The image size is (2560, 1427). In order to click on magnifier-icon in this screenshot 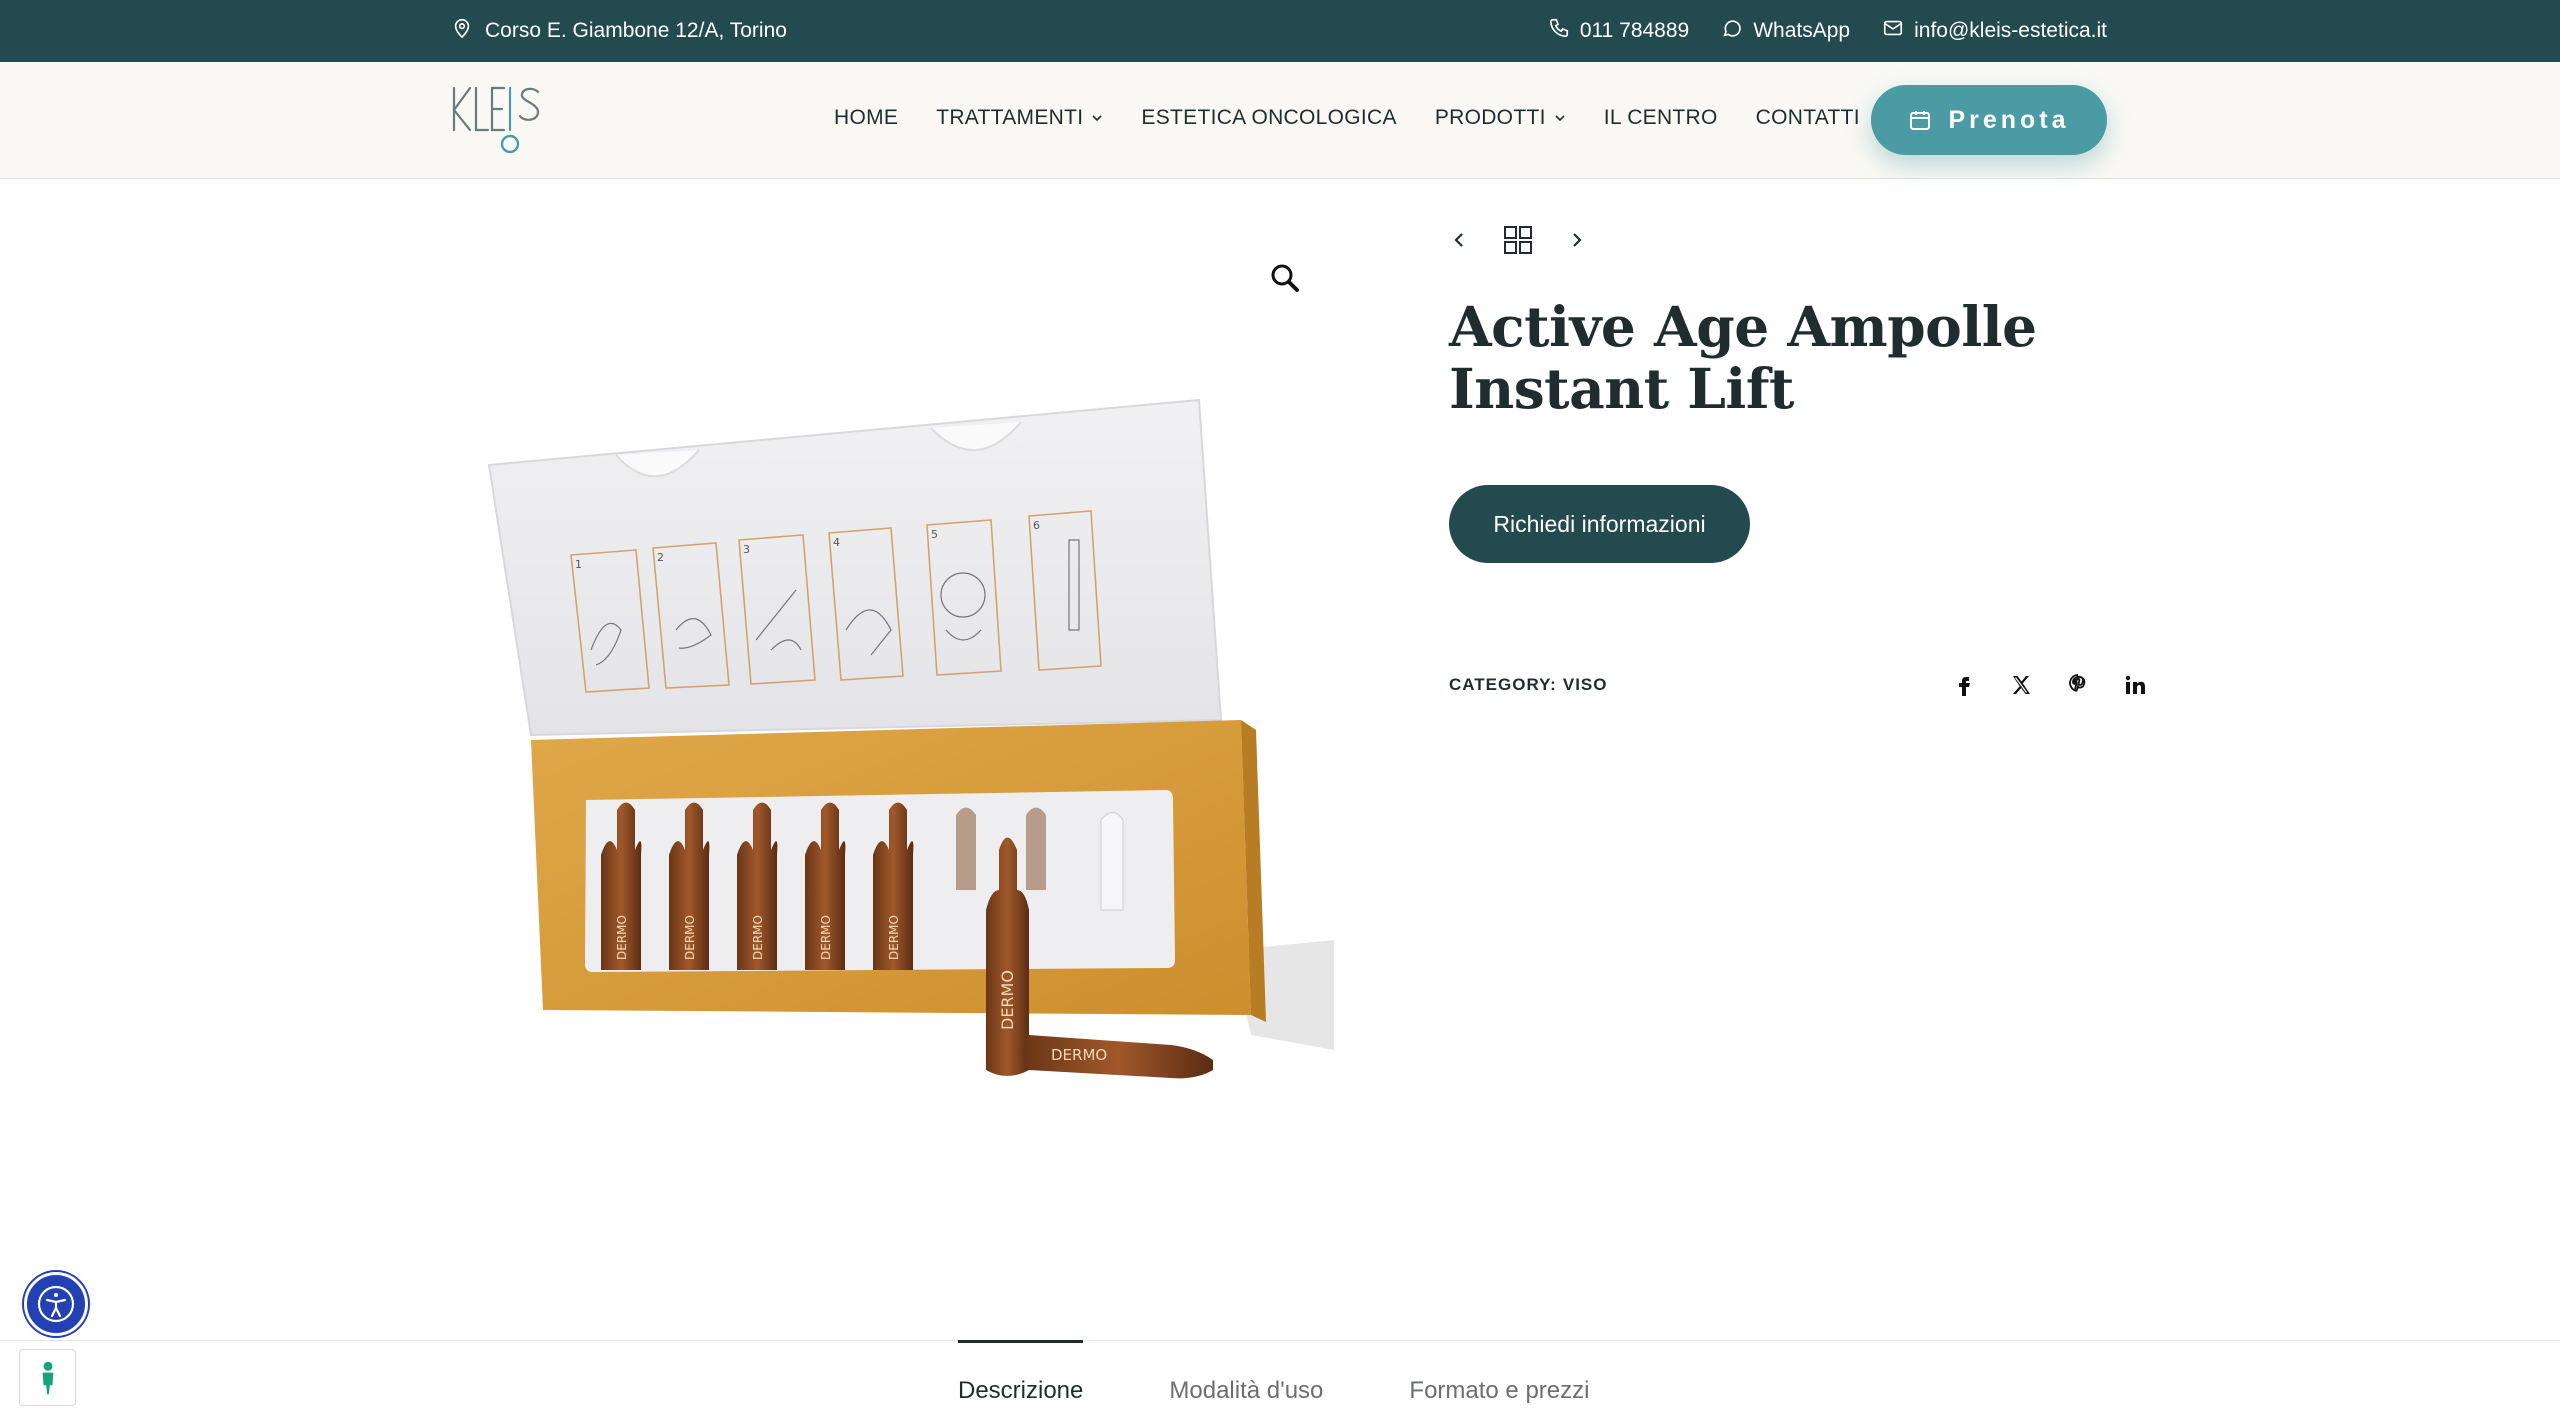, I will do `click(1285, 278)`.